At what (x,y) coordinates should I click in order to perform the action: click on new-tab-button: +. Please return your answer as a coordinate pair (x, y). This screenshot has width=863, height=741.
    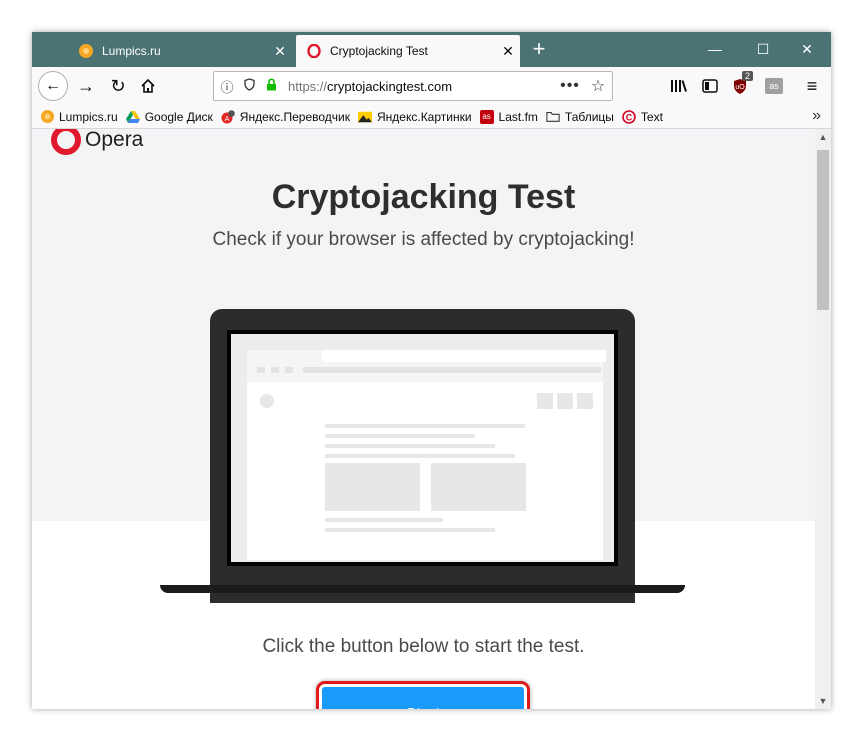
    Looking at the image, I should click on (539, 50).